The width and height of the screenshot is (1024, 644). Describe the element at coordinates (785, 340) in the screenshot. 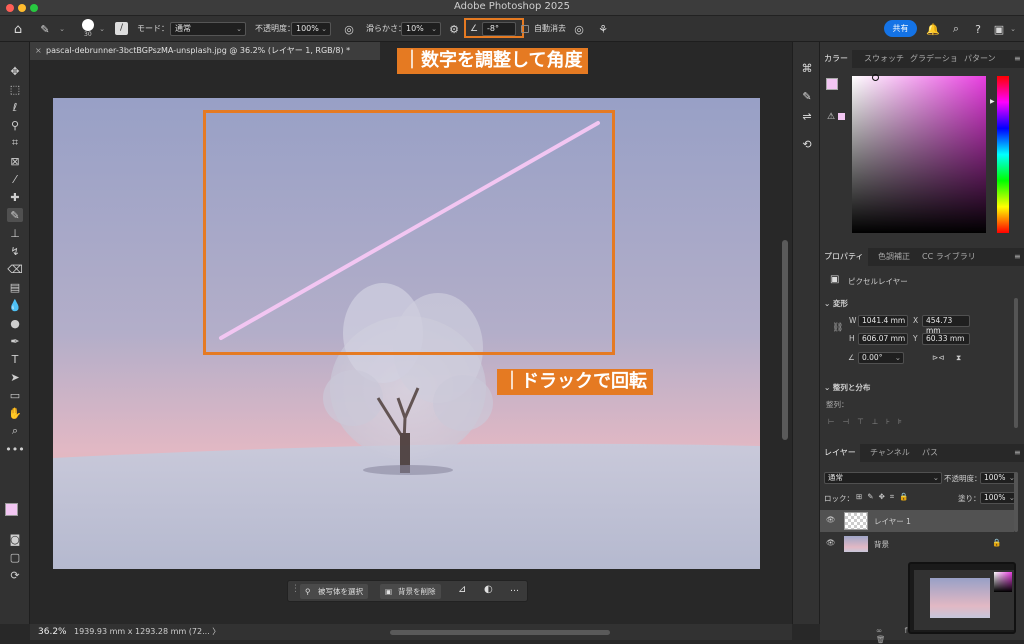

I see `vertical-scrollbar` at that location.